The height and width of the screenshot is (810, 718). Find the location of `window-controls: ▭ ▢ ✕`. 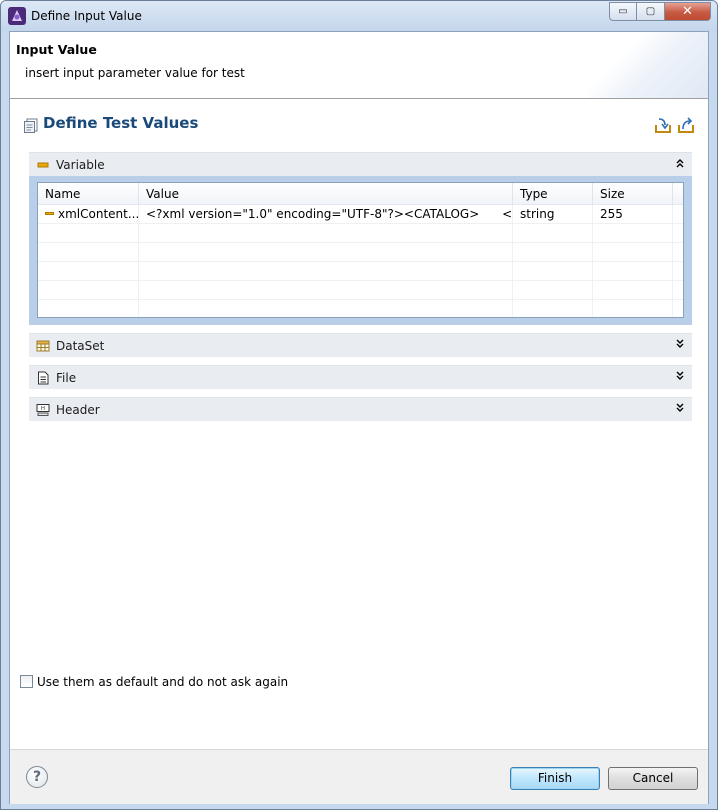

window-controls: ▭ ▢ ✕ is located at coordinates (660, 11).